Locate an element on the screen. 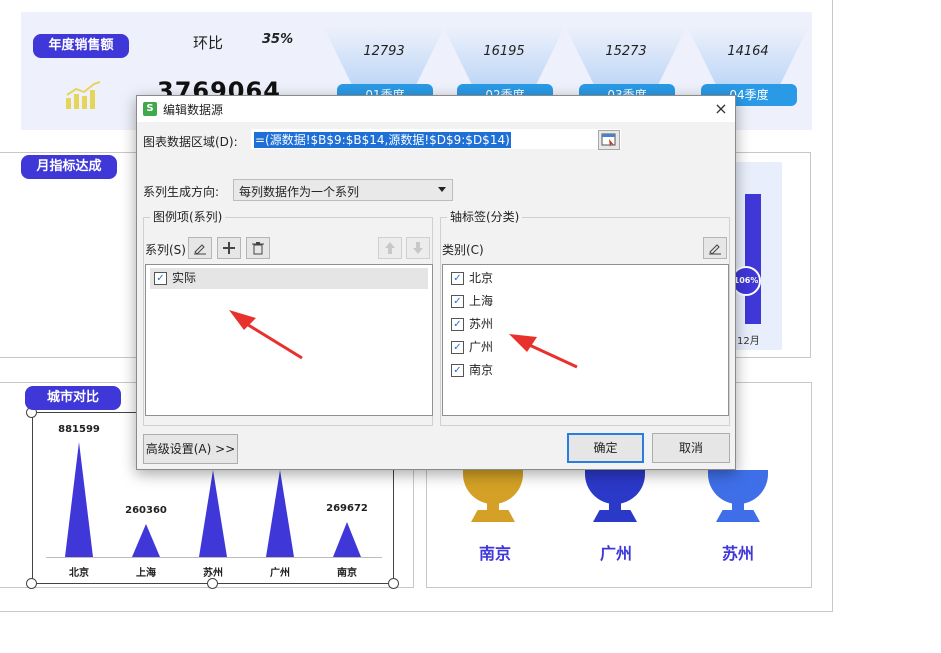  range-picker-button is located at coordinates (609, 140).